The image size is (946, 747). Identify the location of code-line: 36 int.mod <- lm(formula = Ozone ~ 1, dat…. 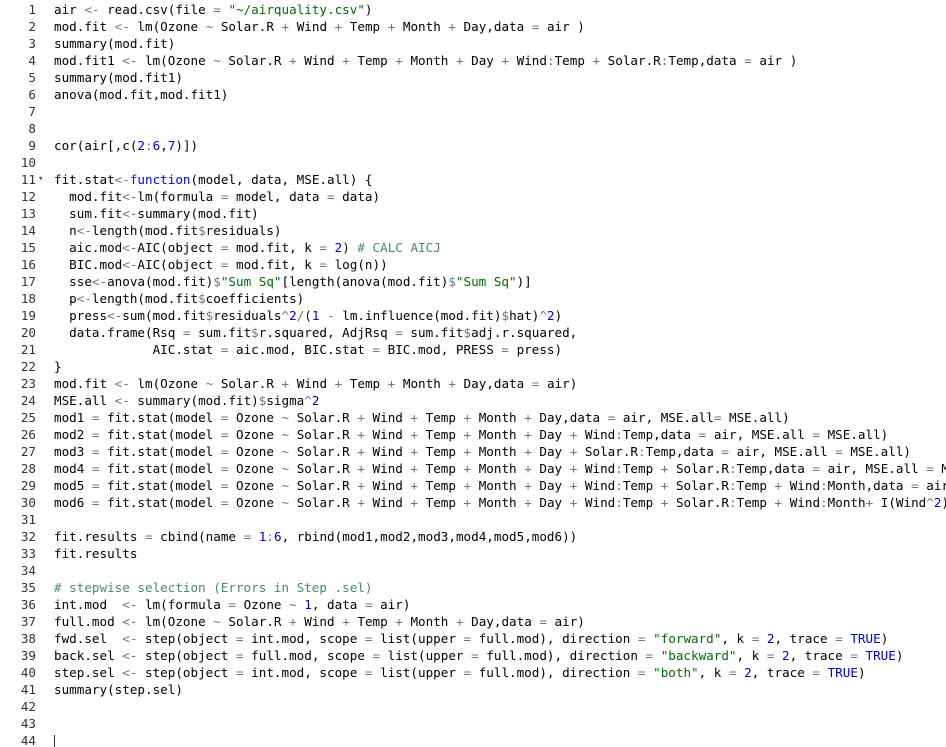
(473, 604).